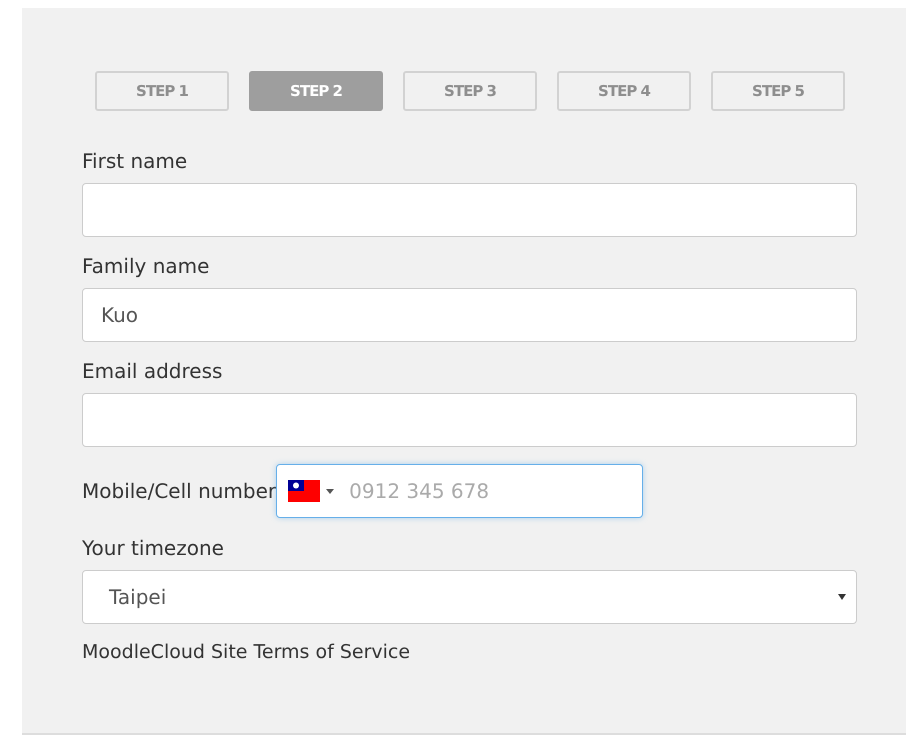 This screenshot has width=906, height=737. Describe the element at coordinates (153, 371) in the screenshot. I see `field-label: Email address` at that location.